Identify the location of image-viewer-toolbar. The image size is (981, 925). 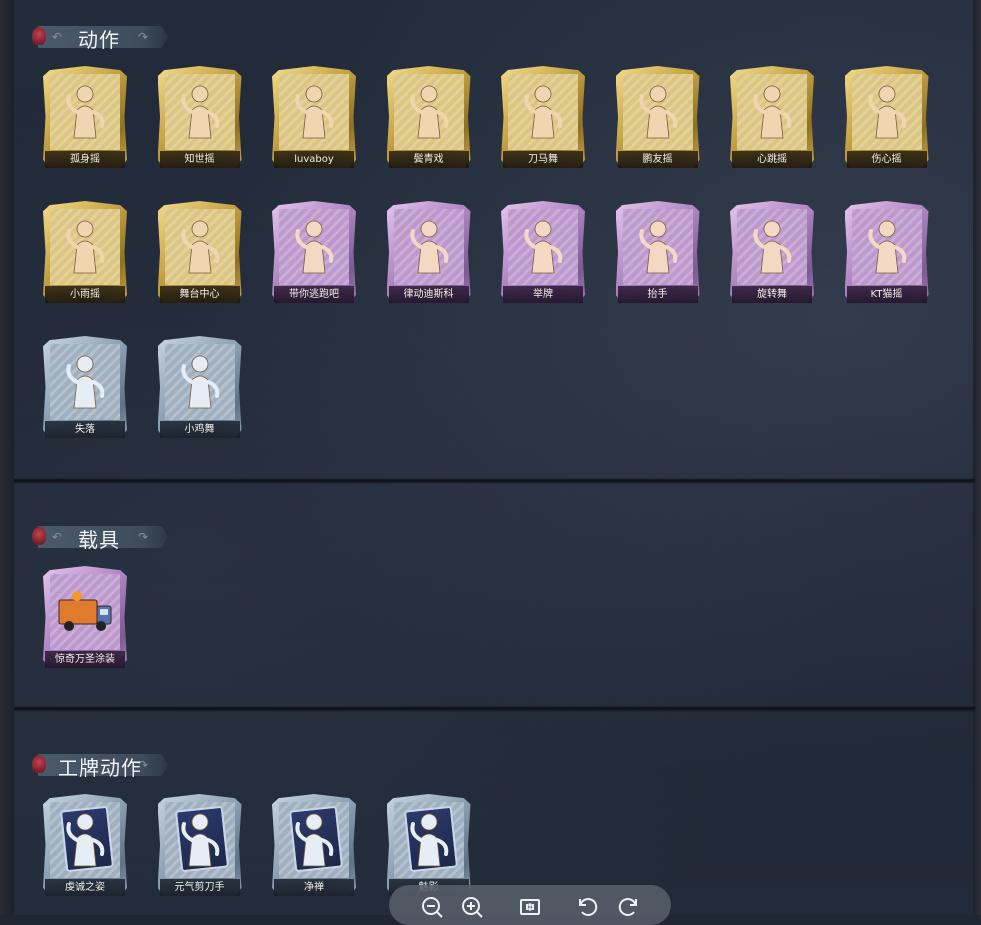
(530, 905).